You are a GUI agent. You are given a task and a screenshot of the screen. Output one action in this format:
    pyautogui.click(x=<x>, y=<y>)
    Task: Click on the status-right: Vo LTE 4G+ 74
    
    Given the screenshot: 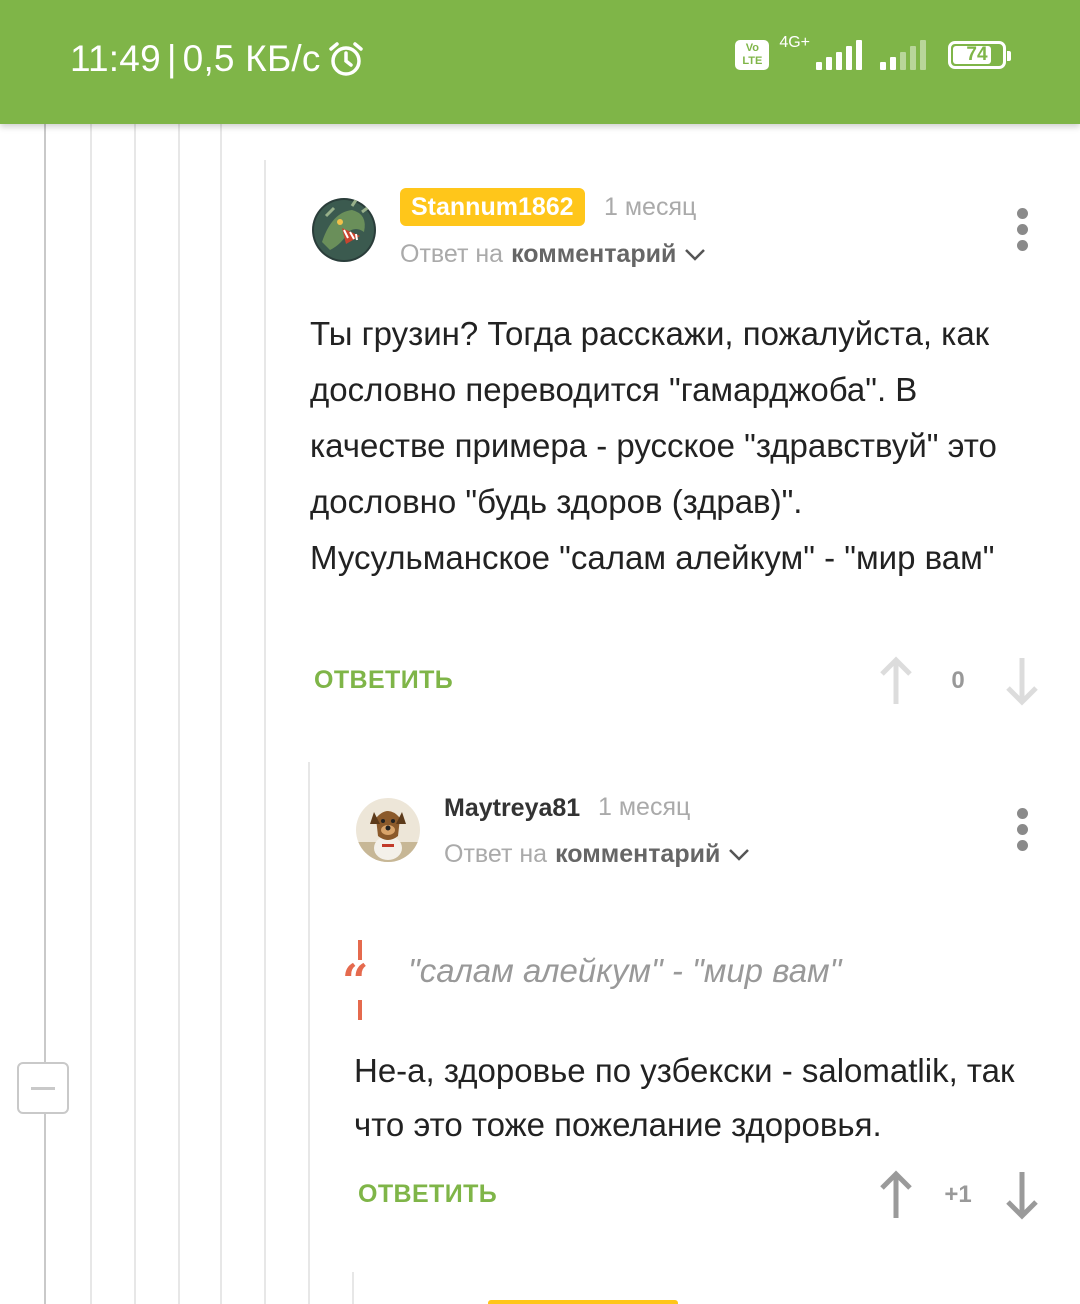 What is the action you would take?
    pyautogui.click(x=873, y=52)
    